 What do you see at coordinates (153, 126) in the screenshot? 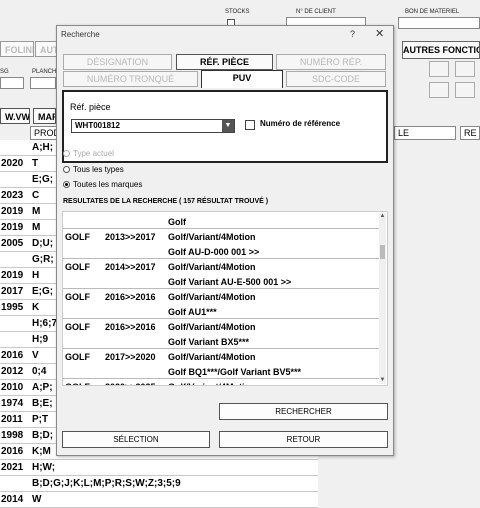
I see `ref-piece-select: WHT001812 ▼` at bounding box center [153, 126].